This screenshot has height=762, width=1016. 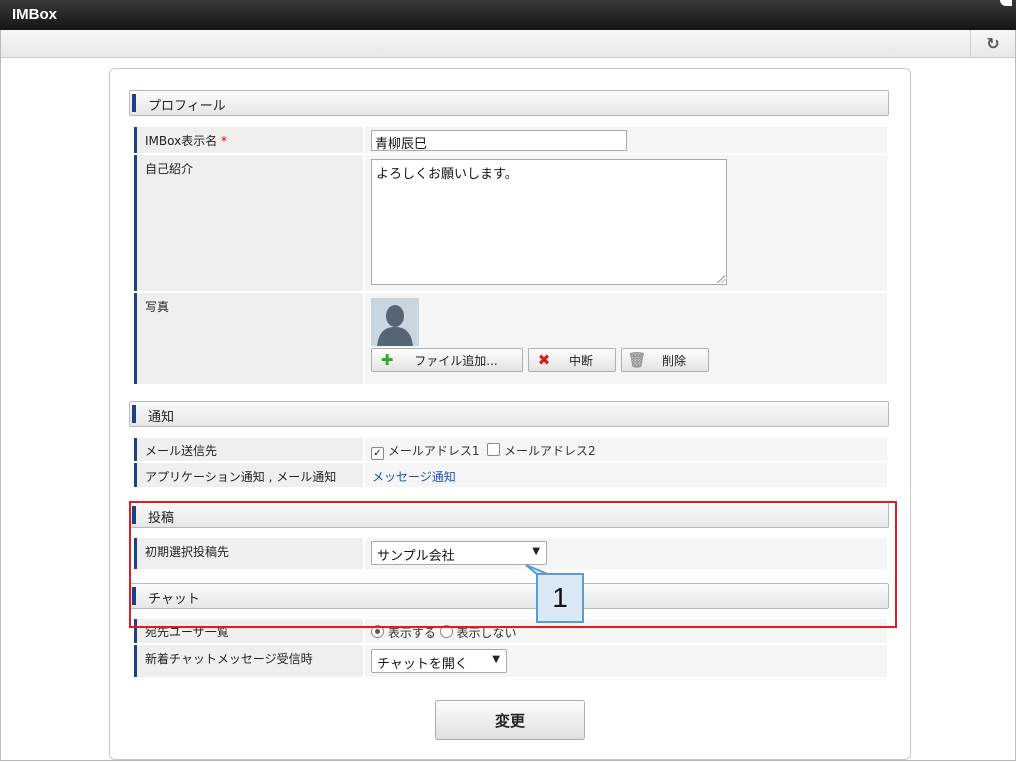 I want to click on mail-options: ✓ メールアドレス1 メールアドレス2, so click(x=483, y=451).